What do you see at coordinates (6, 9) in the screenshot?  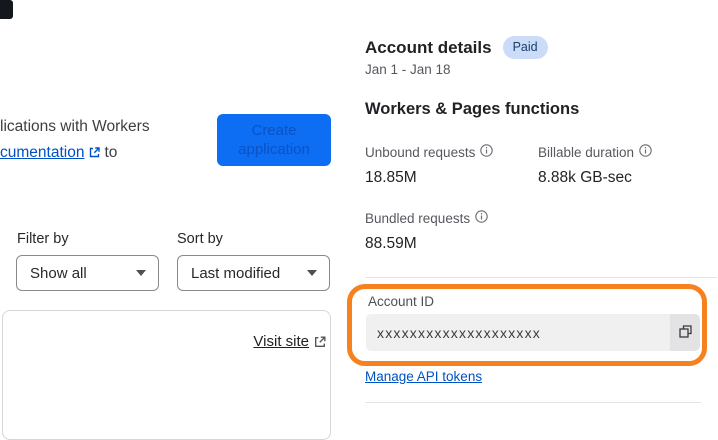 I see `cropped-edge-artifact` at bounding box center [6, 9].